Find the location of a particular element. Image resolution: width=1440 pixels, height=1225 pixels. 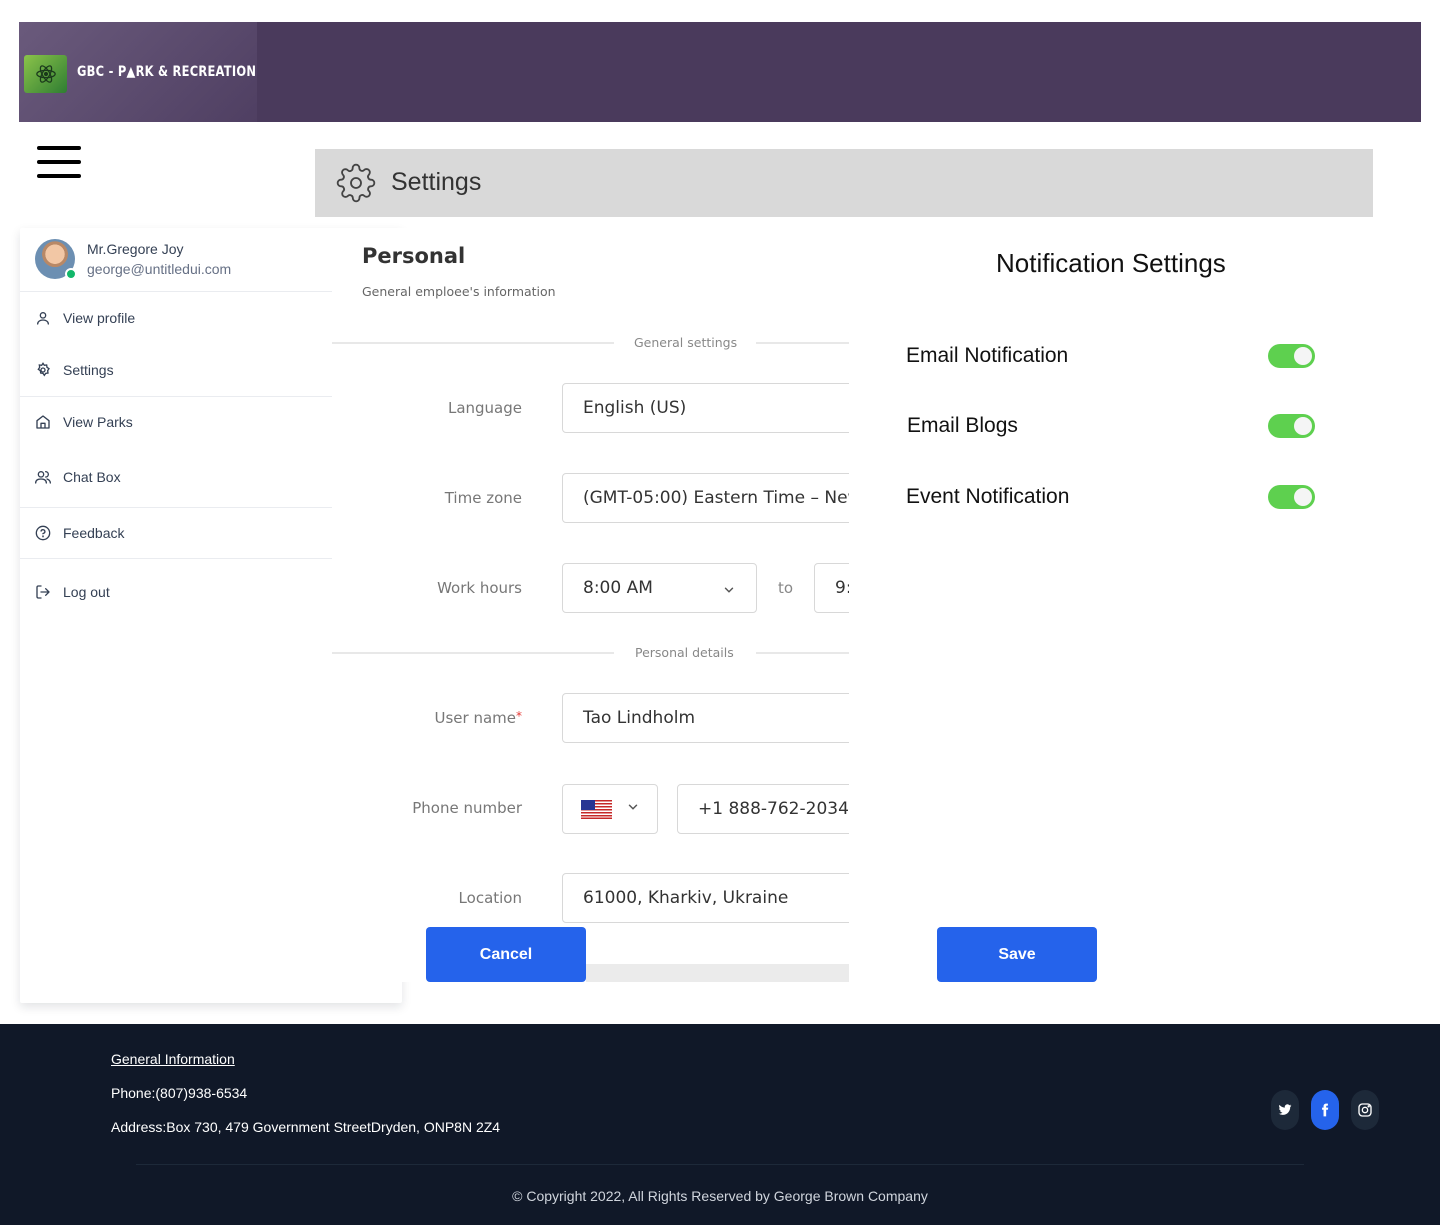

event-notification-label: Event Notification is located at coordinates (988, 496).